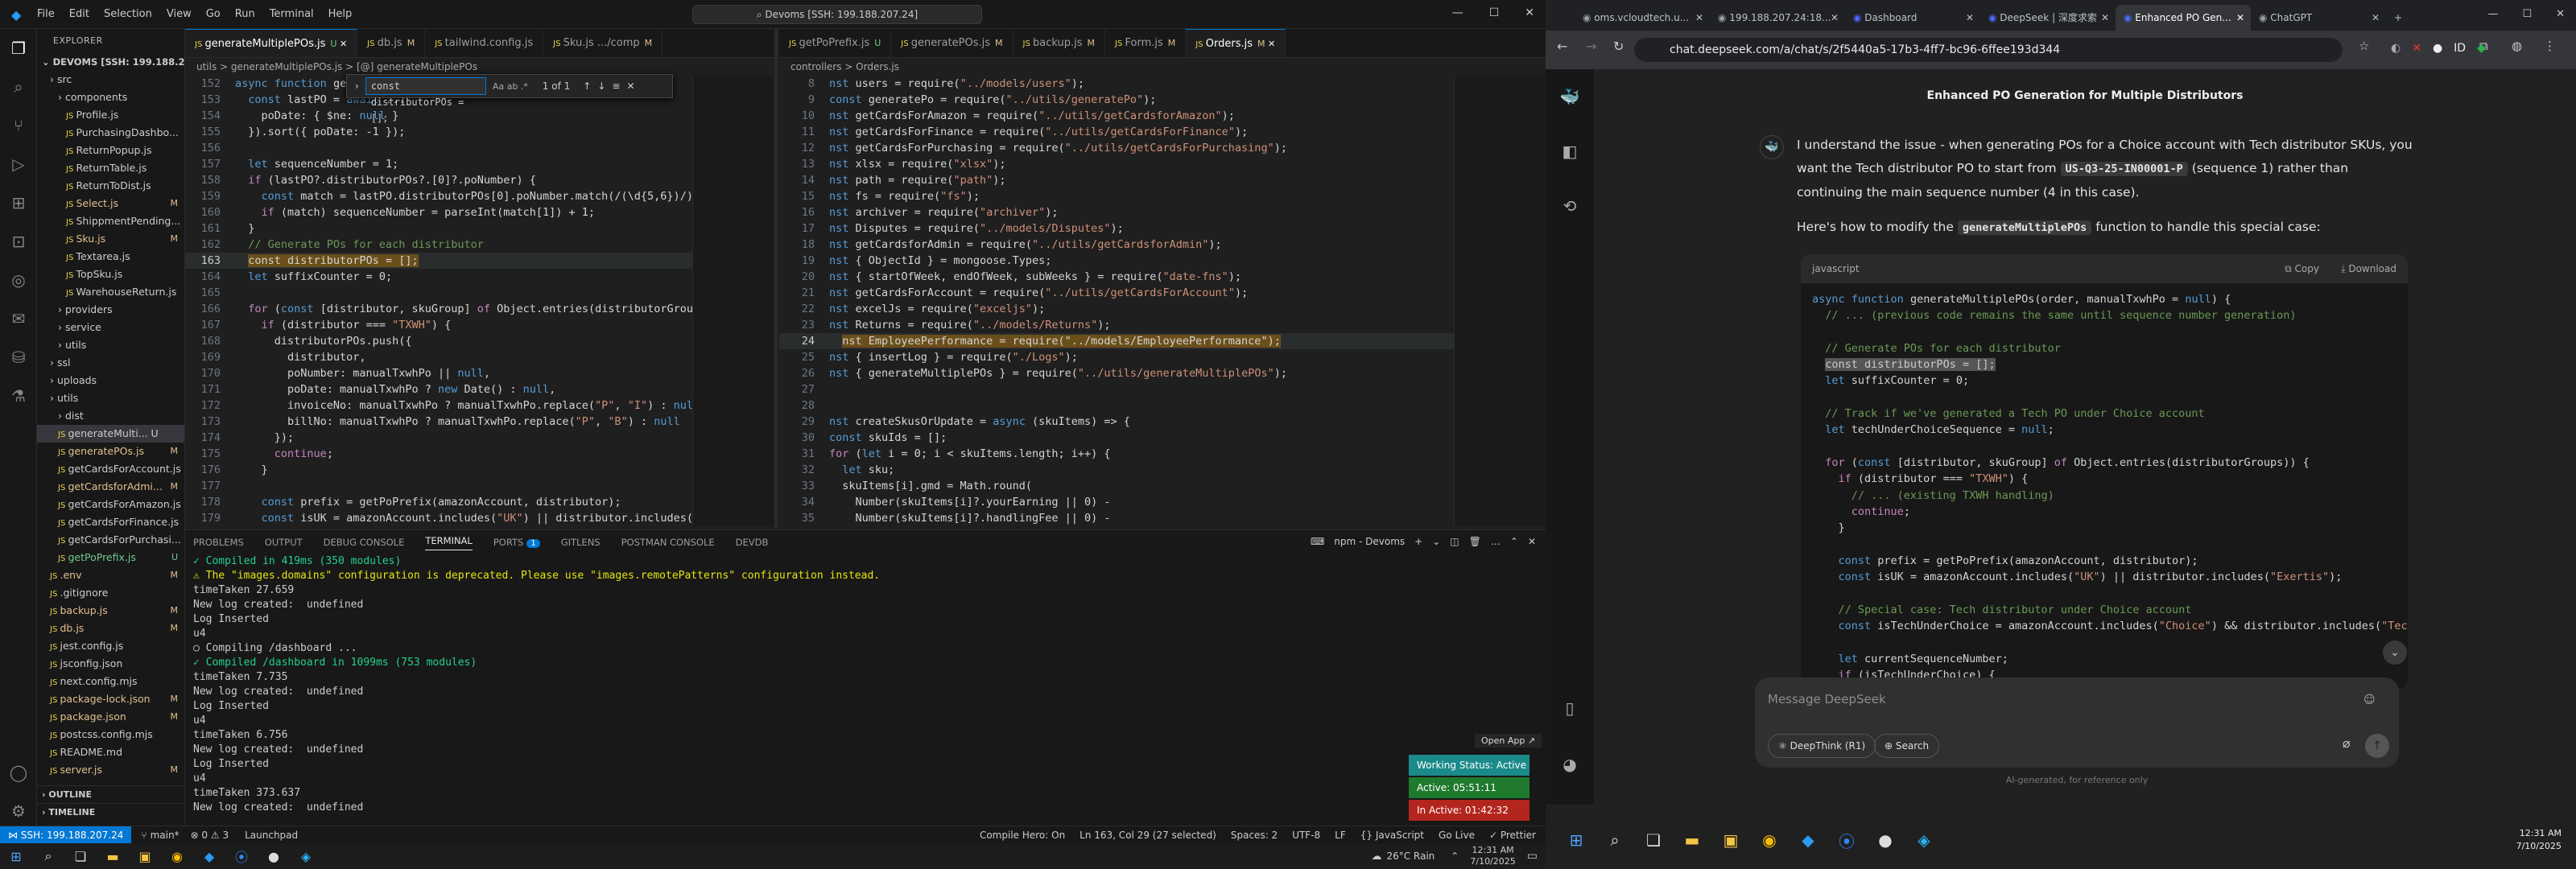 The image size is (2576, 869). What do you see at coordinates (2396, 48) in the screenshot?
I see `extension-icon-1: ◐` at bounding box center [2396, 48].